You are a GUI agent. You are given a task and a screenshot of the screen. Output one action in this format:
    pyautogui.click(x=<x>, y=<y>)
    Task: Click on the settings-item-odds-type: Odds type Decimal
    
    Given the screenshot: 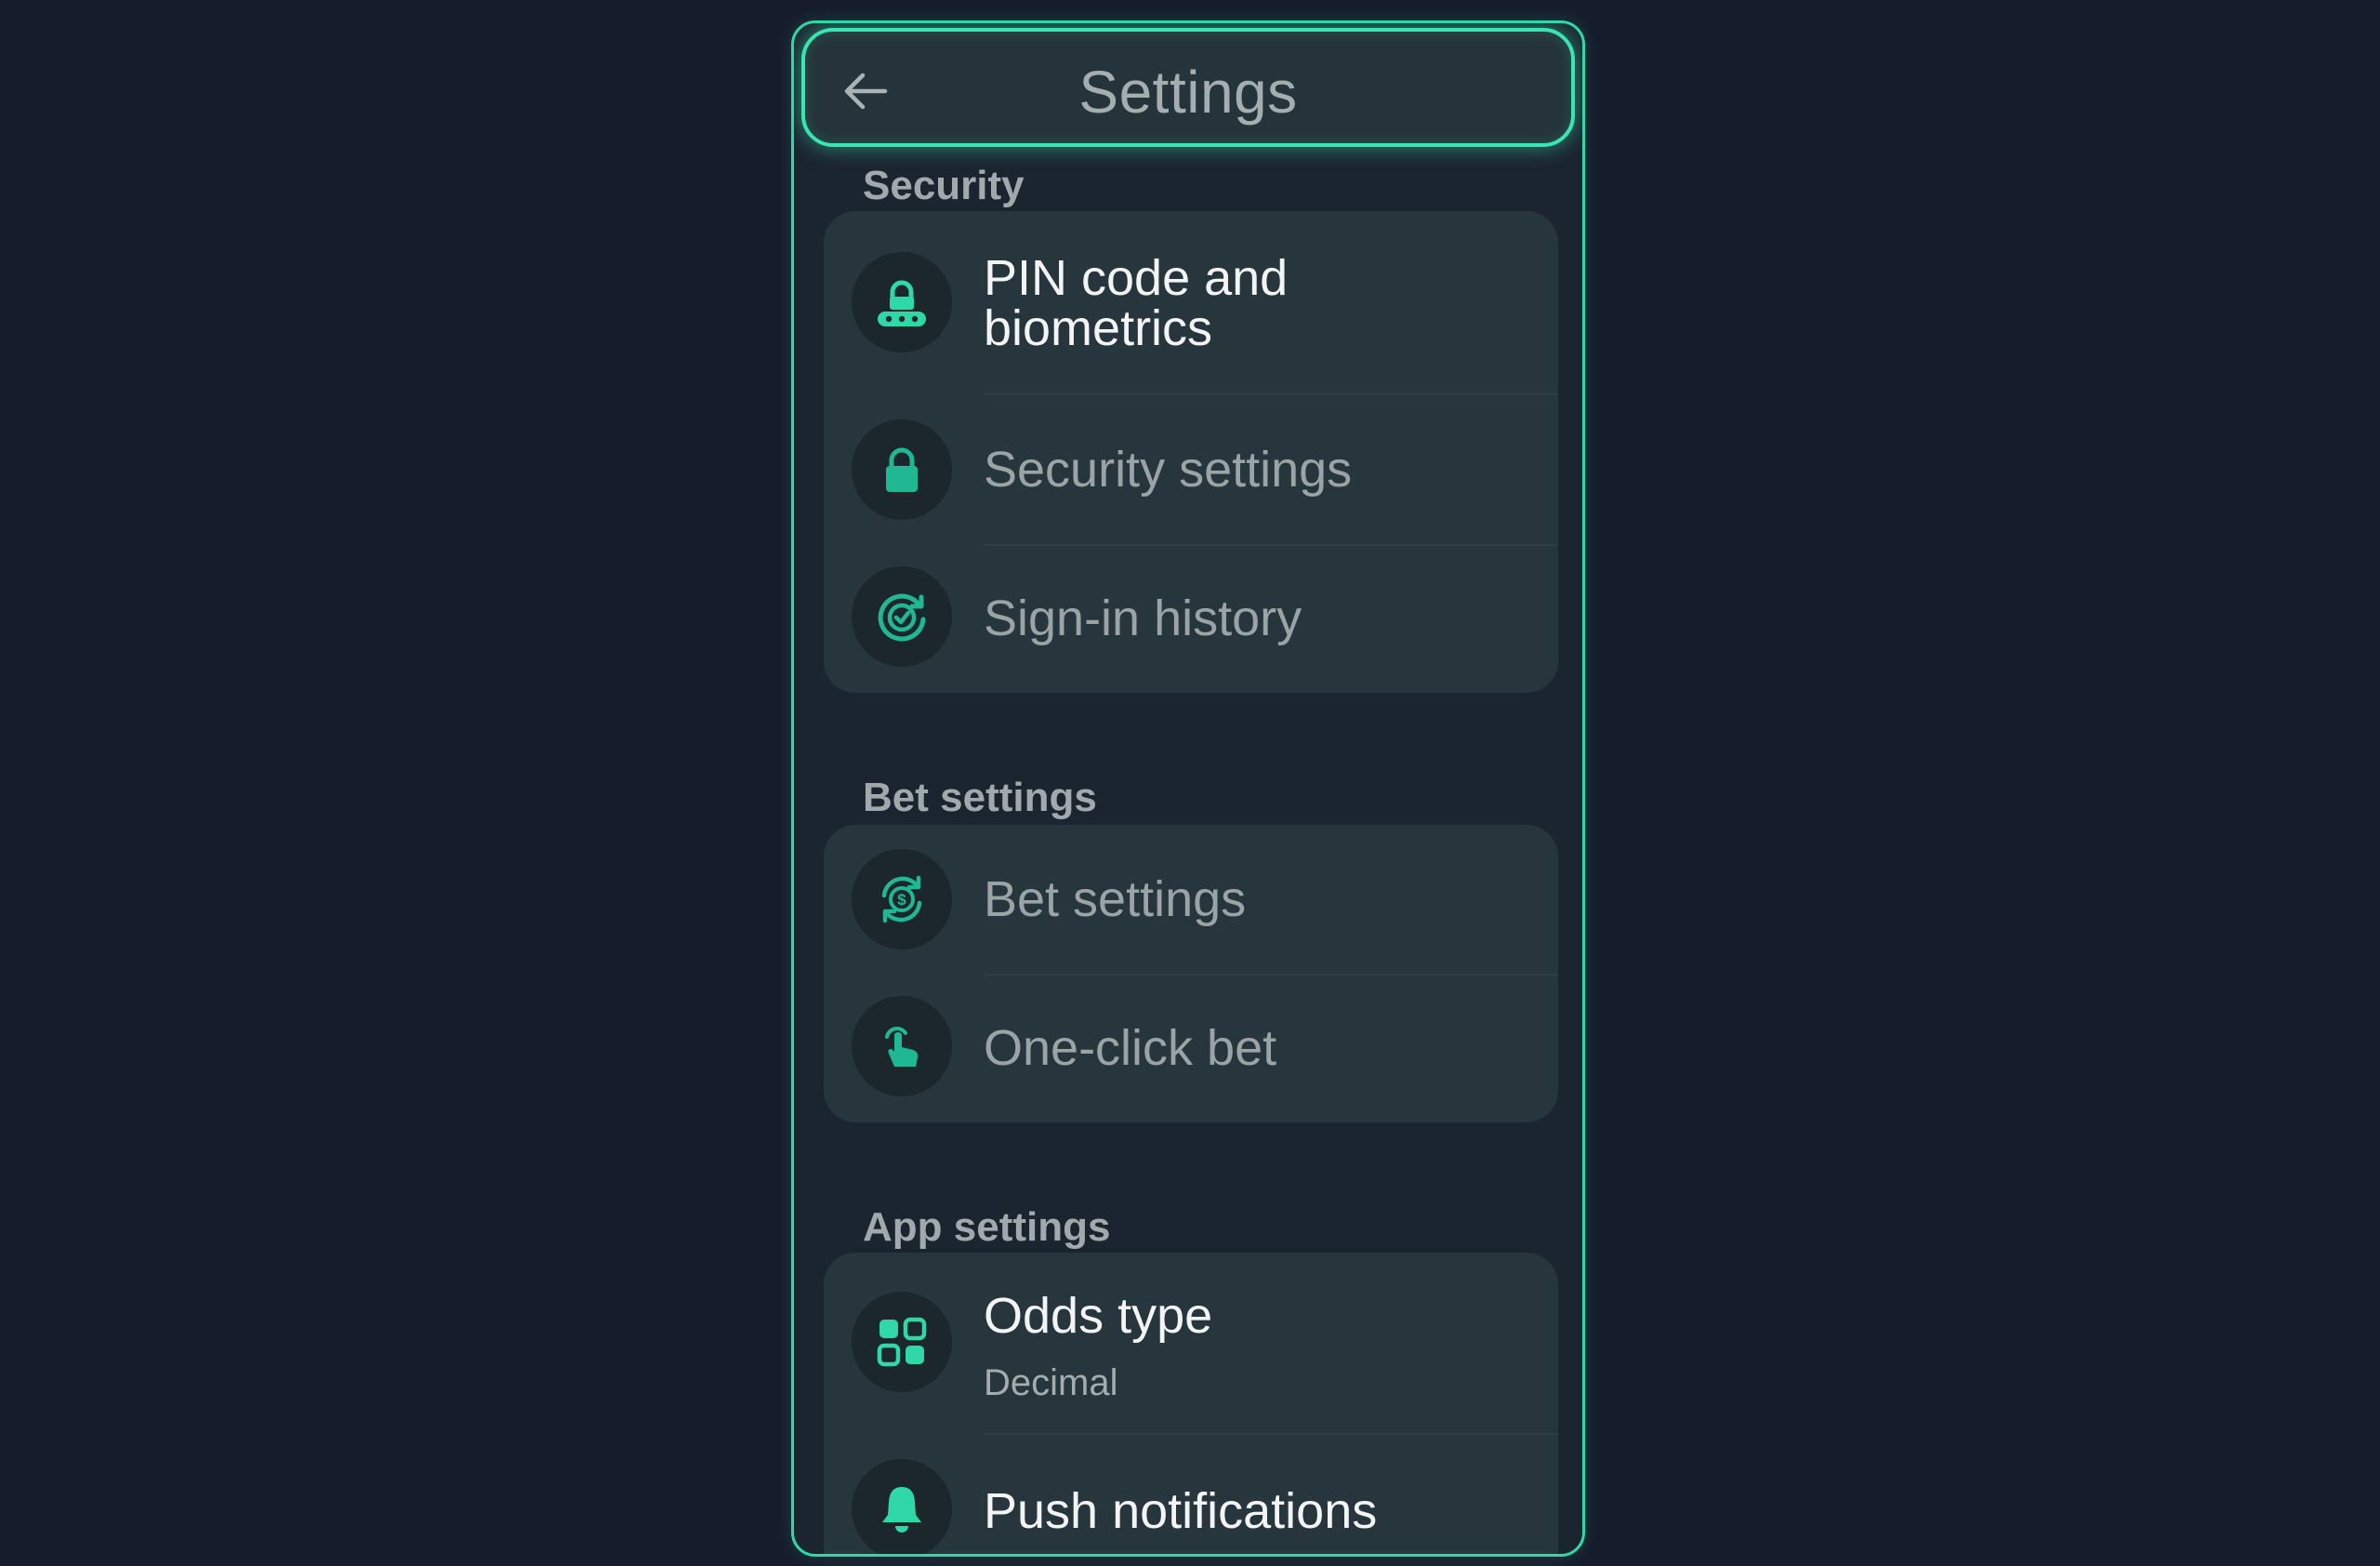 What is the action you would take?
    pyautogui.click(x=1191, y=1343)
    